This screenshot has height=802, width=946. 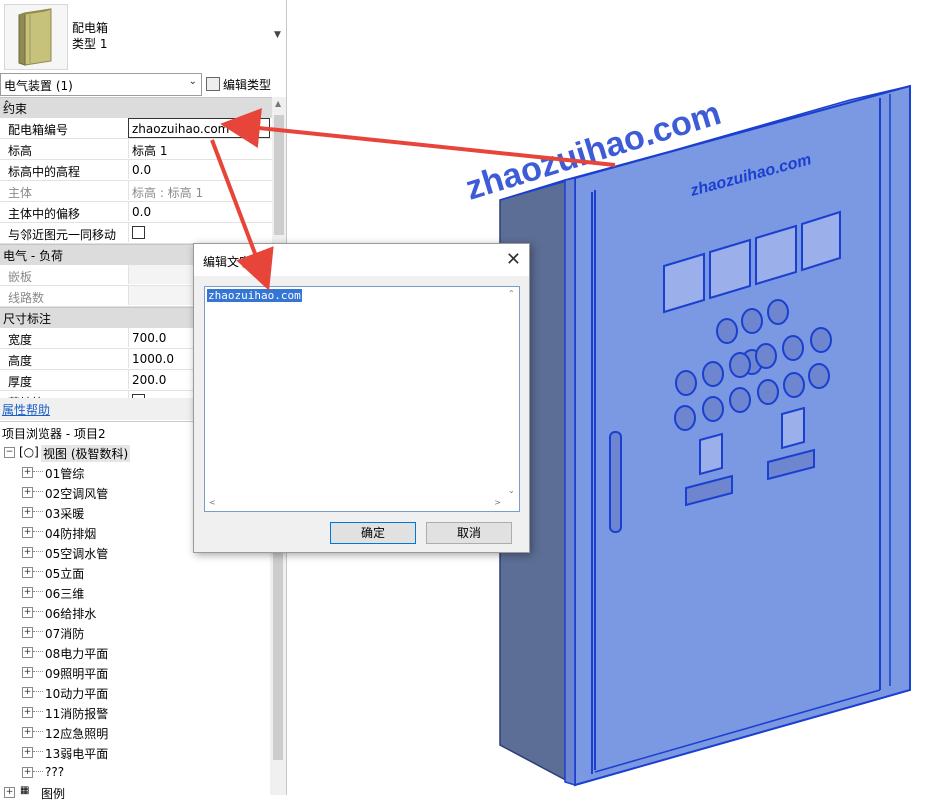 I want to click on tree-item: +10动力平面, so click(x=135, y=692).